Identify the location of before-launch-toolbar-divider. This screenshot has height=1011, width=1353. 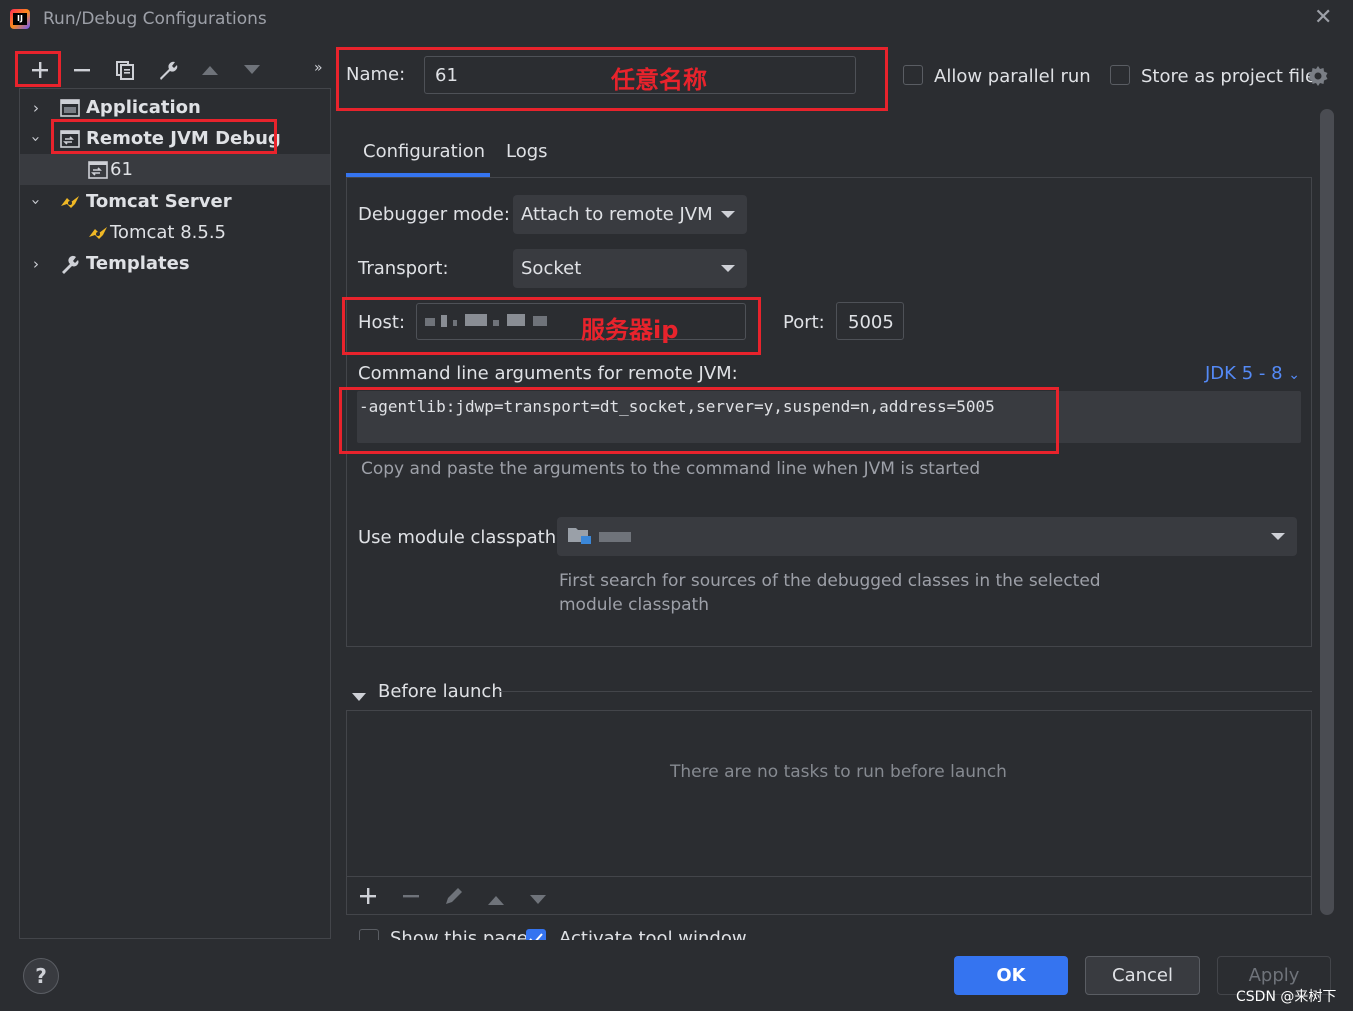
(829, 876).